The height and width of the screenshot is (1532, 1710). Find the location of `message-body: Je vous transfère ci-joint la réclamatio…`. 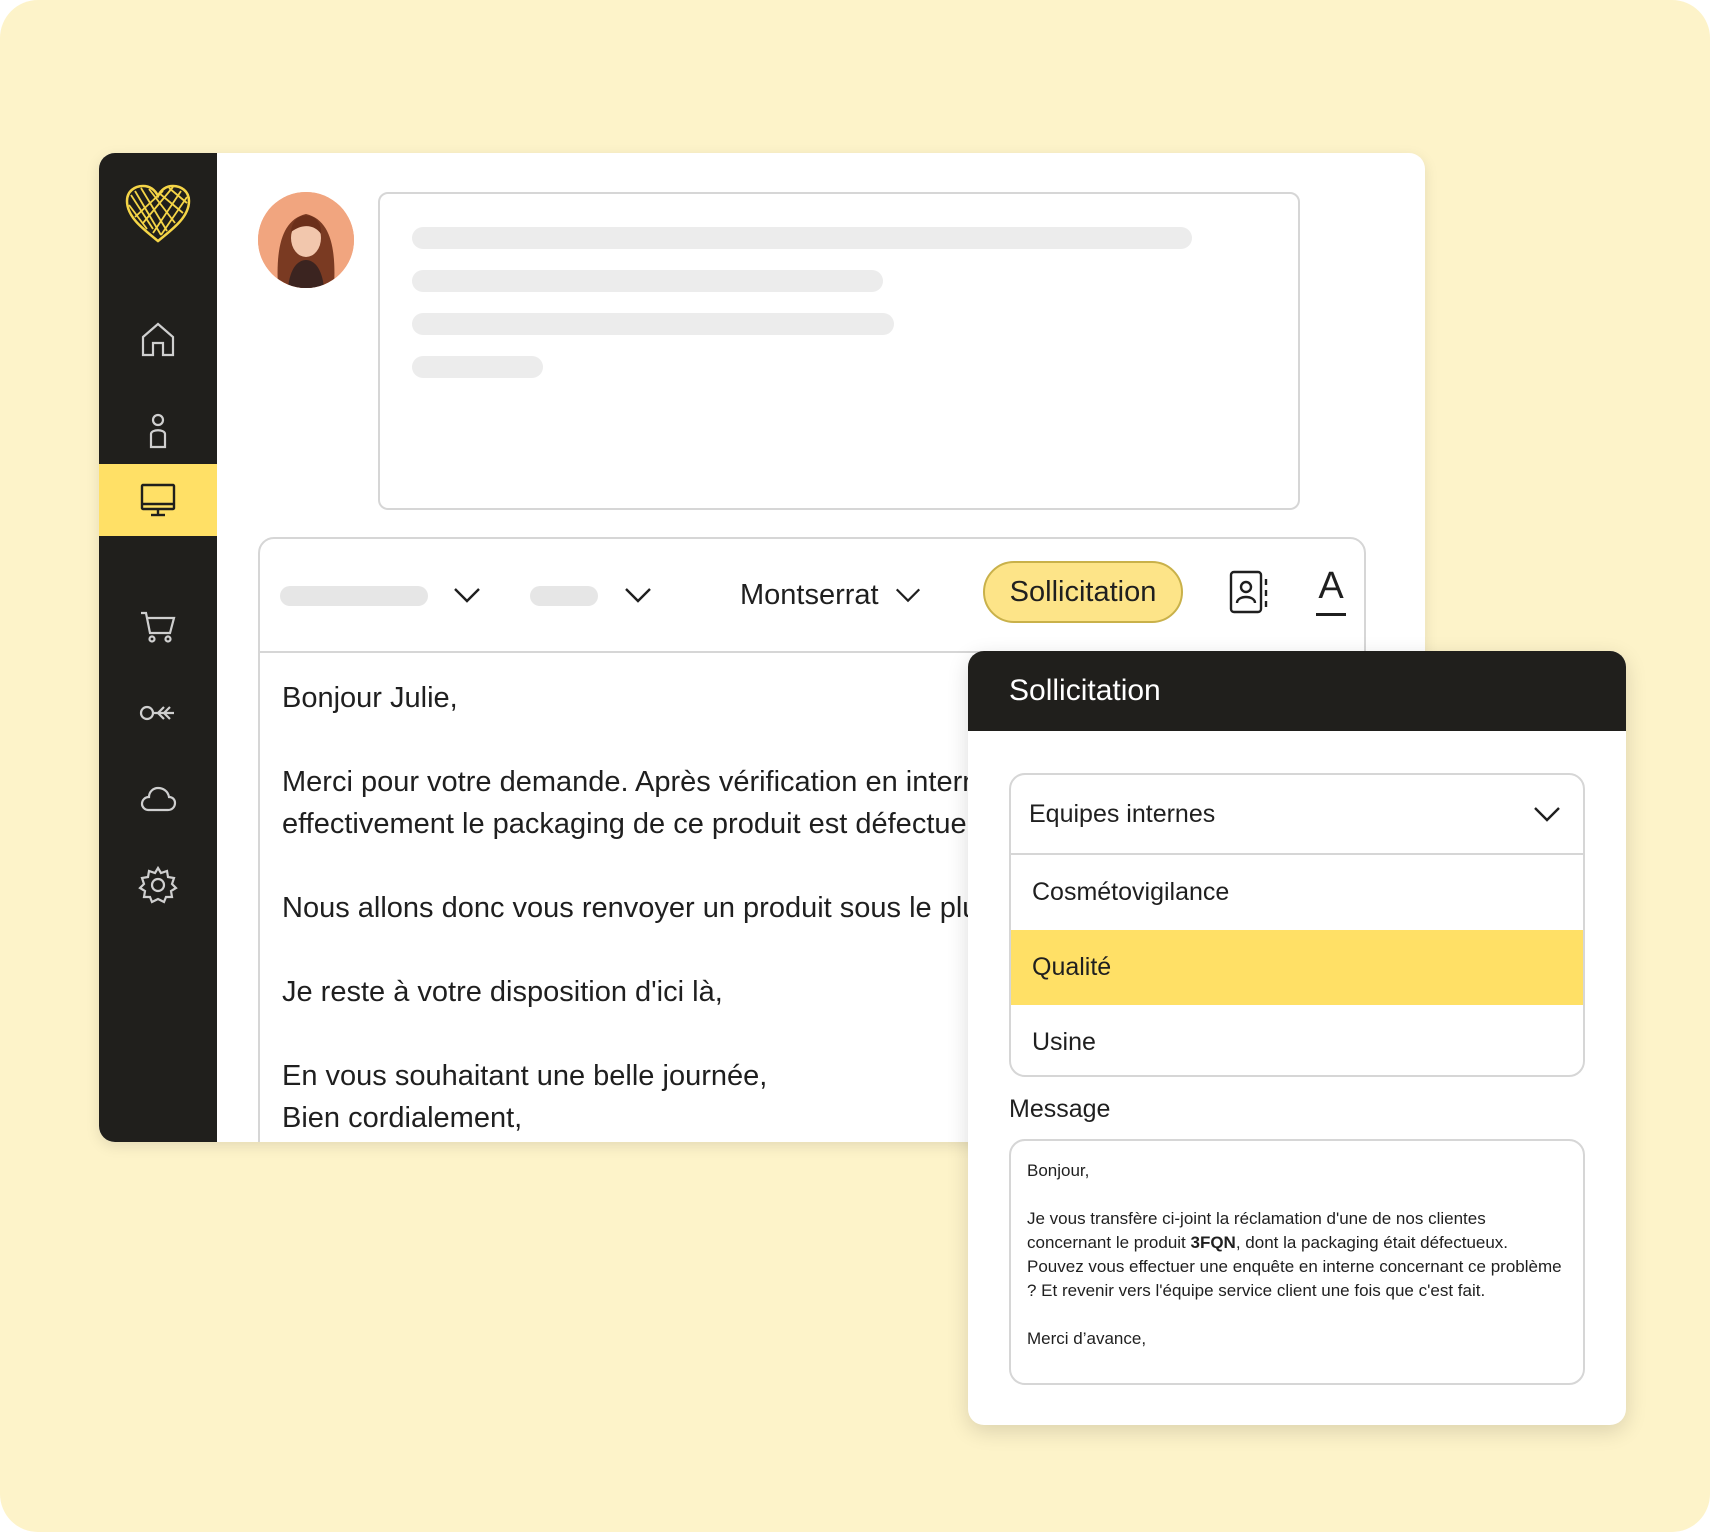

message-body: Je vous transfère ci-joint la réclamatio… is located at coordinates (1294, 1254).